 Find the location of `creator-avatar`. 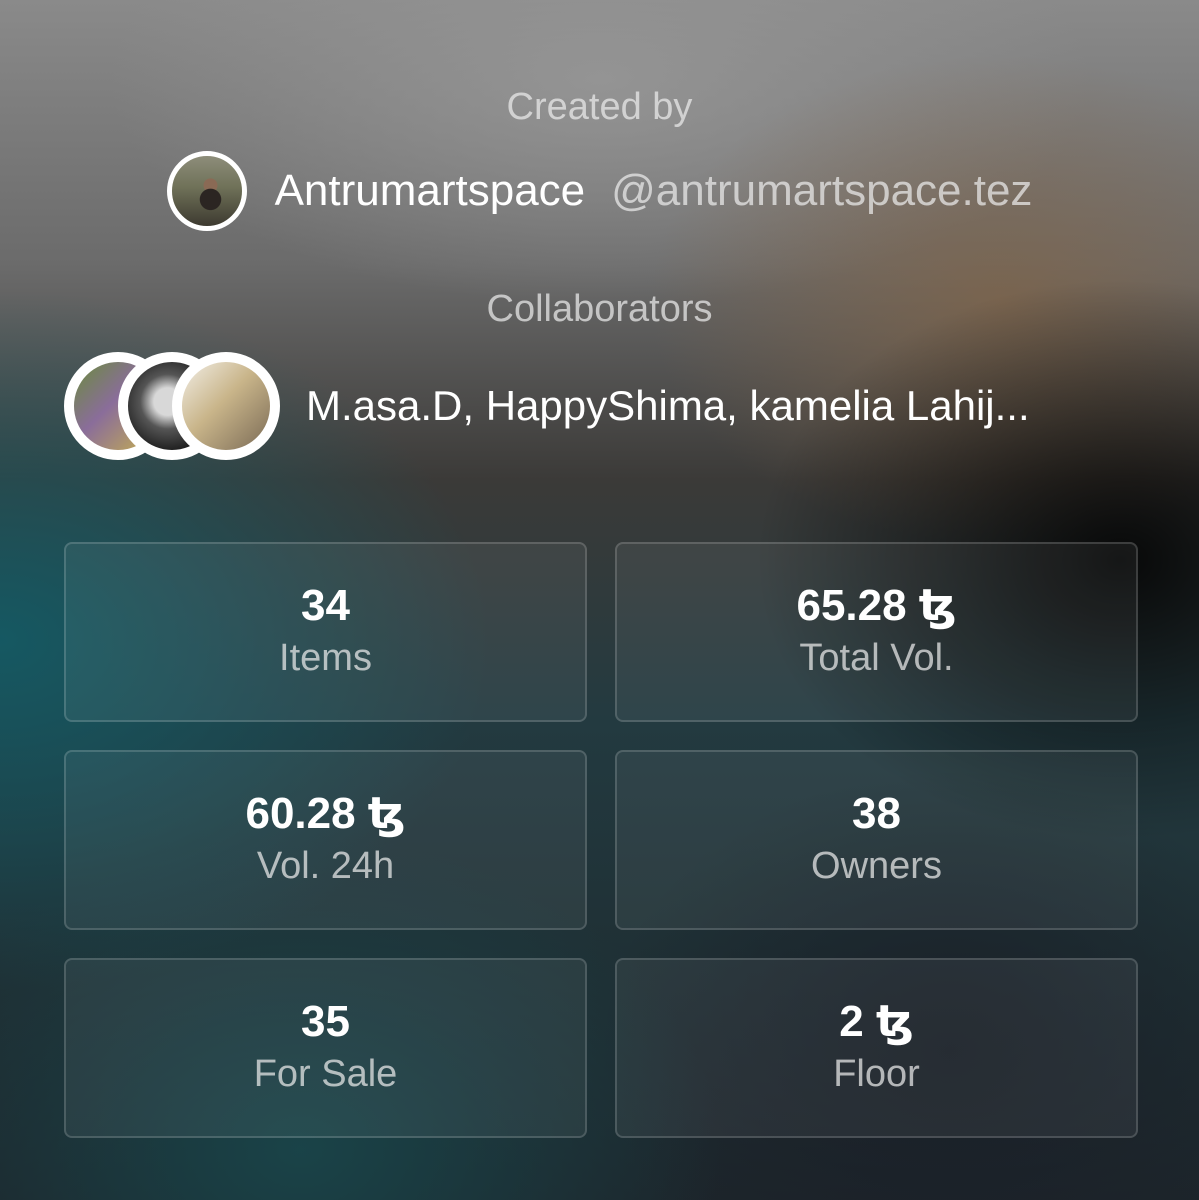

creator-avatar is located at coordinates (206, 191).